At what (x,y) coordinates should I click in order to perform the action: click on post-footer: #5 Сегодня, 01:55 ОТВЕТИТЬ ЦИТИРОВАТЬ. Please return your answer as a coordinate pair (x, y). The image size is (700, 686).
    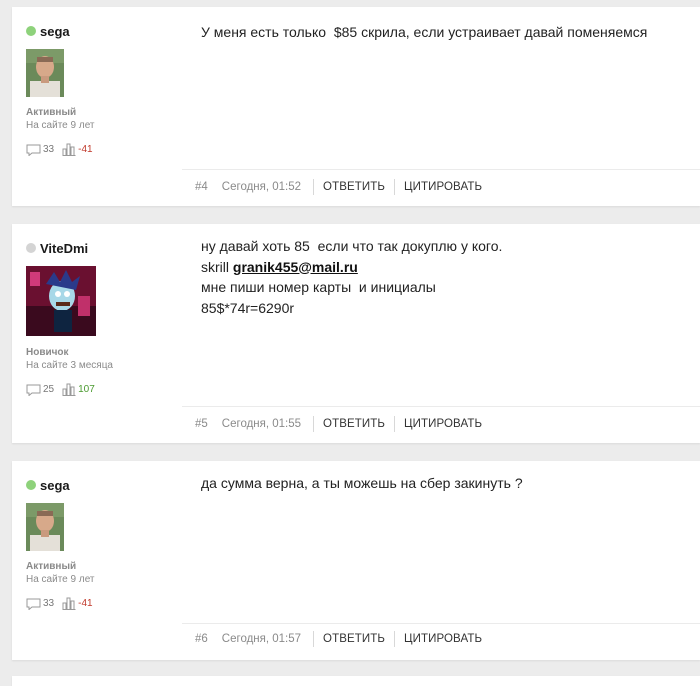
    Looking at the image, I should click on (343, 424).